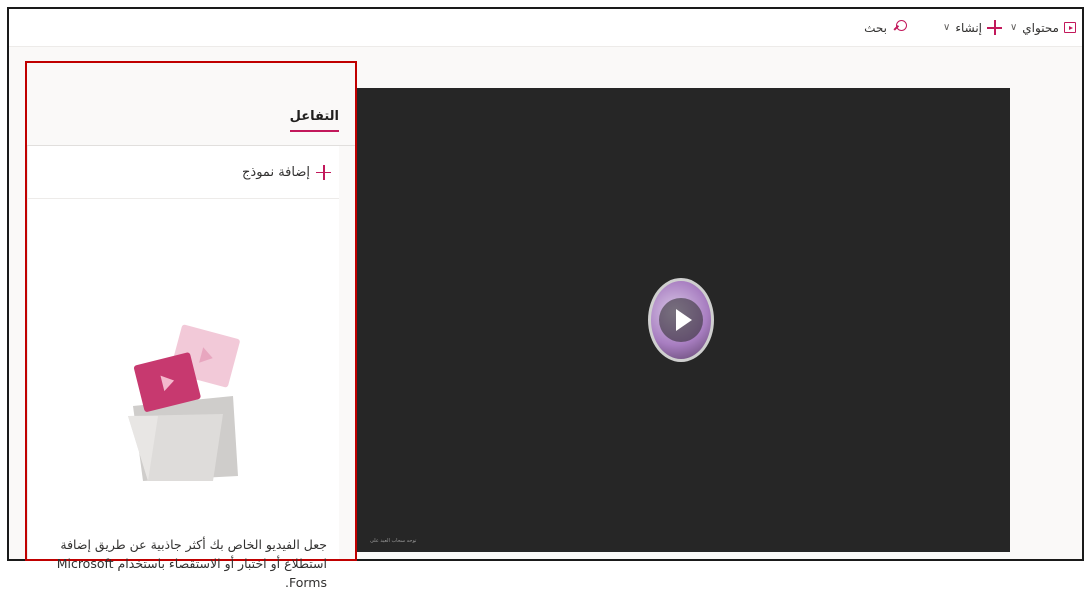 This screenshot has width=1089, height=592. I want to click on top-navigation-bar: محتواي ∨ إنشاء ∨ بحث, so click(545, 28).